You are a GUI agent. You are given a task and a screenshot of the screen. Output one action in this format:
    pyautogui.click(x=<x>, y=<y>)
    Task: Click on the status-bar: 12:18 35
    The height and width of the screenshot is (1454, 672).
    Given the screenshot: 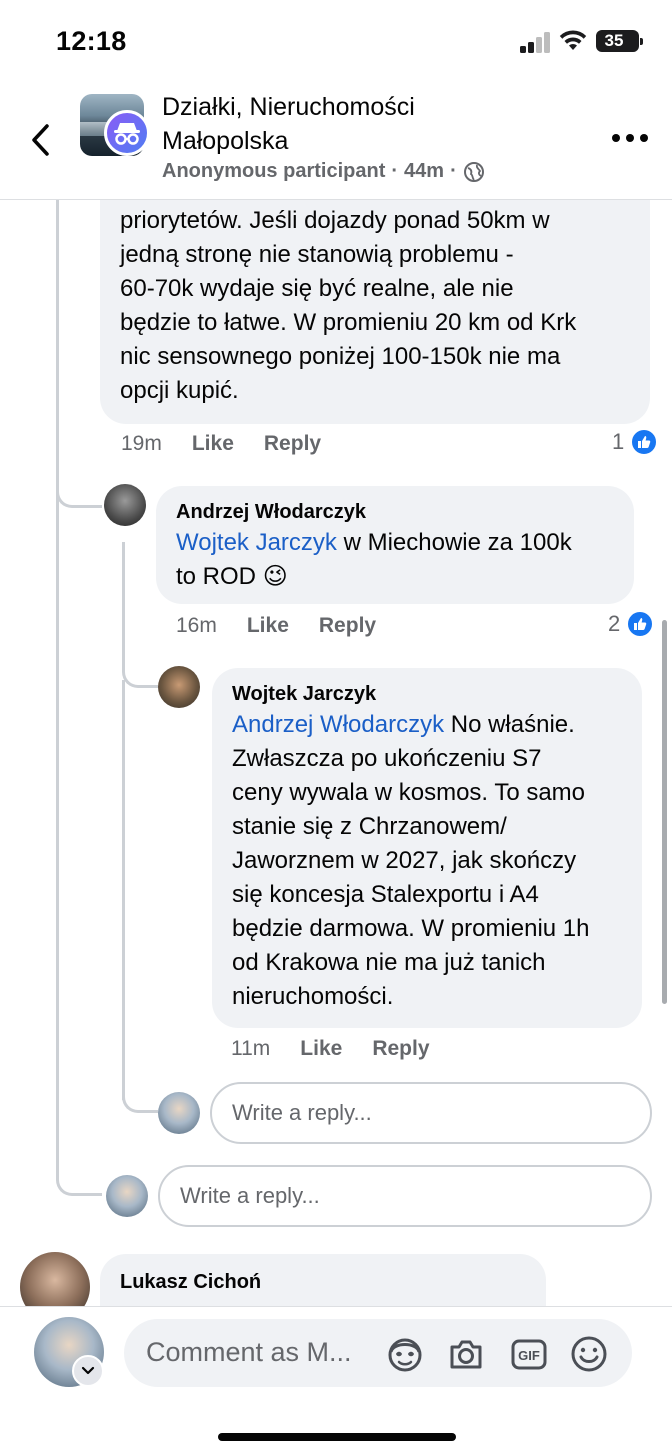 What is the action you would take?
    pyautogui.click(x=336, y=42)
    